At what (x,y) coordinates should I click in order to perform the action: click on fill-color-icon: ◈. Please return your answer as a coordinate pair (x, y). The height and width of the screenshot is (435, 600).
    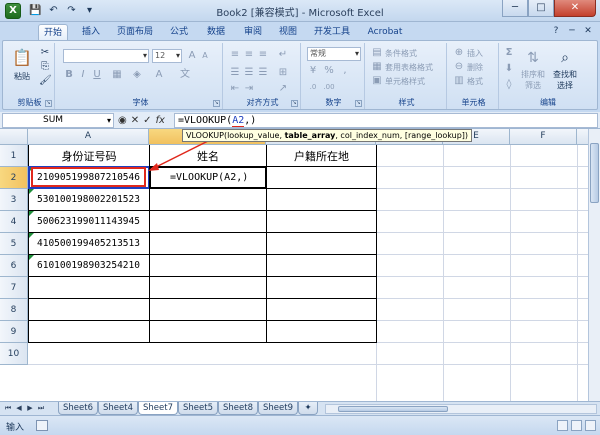
    Looking at the image, I should click on (137, 75).